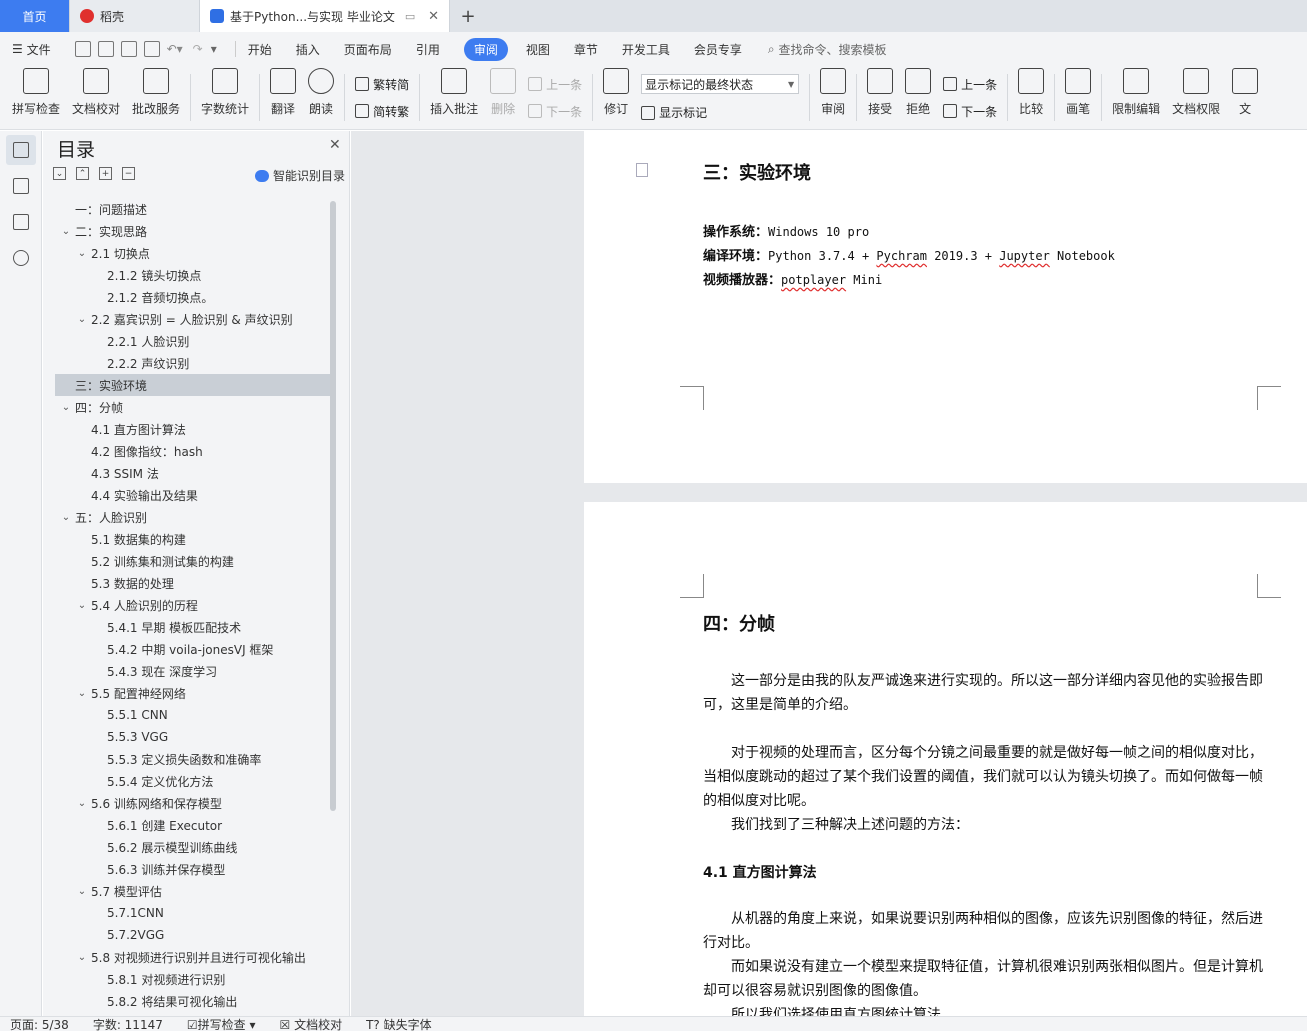 This screenshot has width=1307, height=1033. Describe the element at coordinates (192, 451) in the screenshot. I see `toc-item: 4.2 图像指纹：hash` at that location.